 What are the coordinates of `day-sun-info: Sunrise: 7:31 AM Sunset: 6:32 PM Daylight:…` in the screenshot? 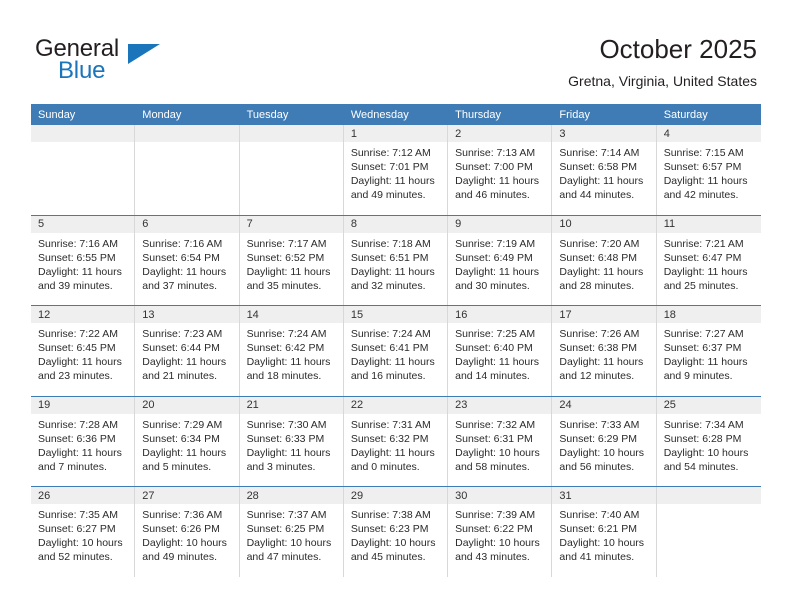 It's located at (395, 444).